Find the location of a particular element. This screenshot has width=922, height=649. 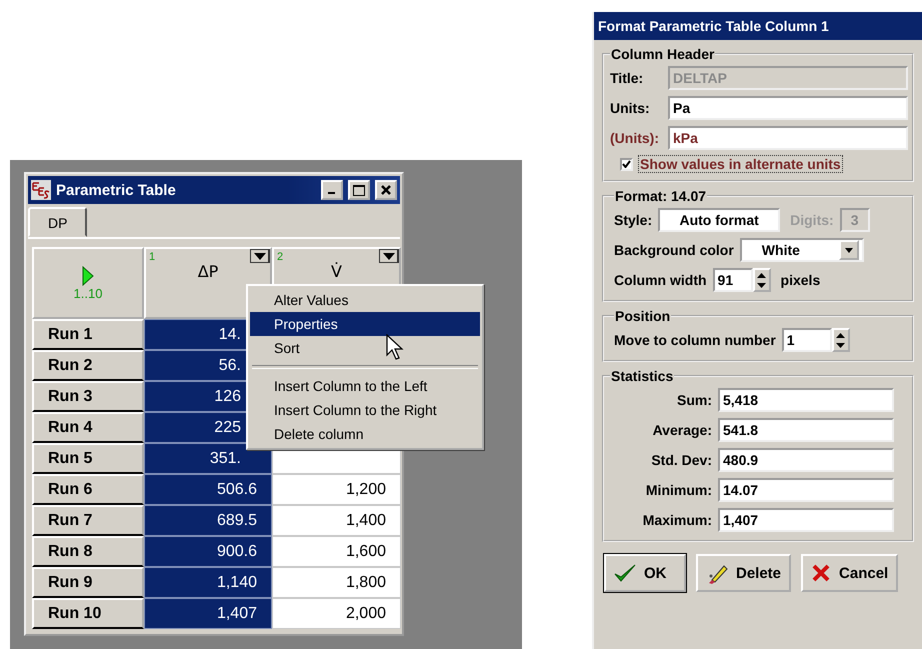

window-title: Parametric Table is located at coordinates (116, 190).